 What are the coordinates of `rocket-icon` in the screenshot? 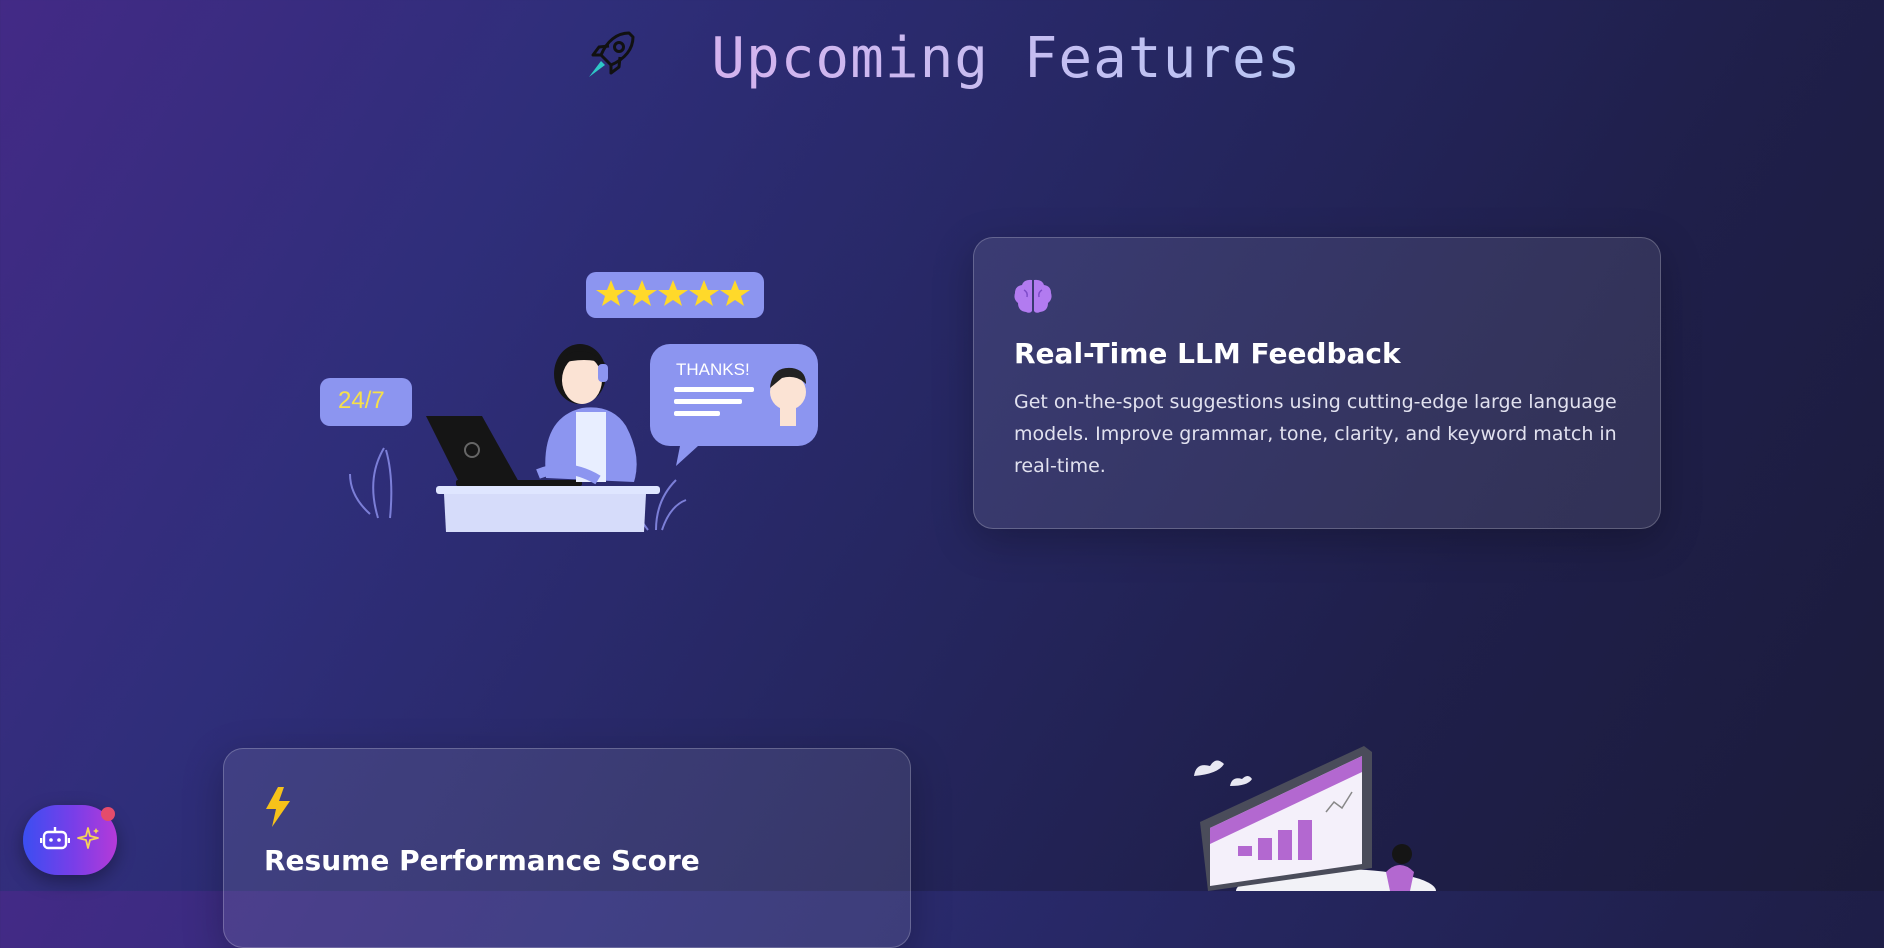 It's located at (611, 62).